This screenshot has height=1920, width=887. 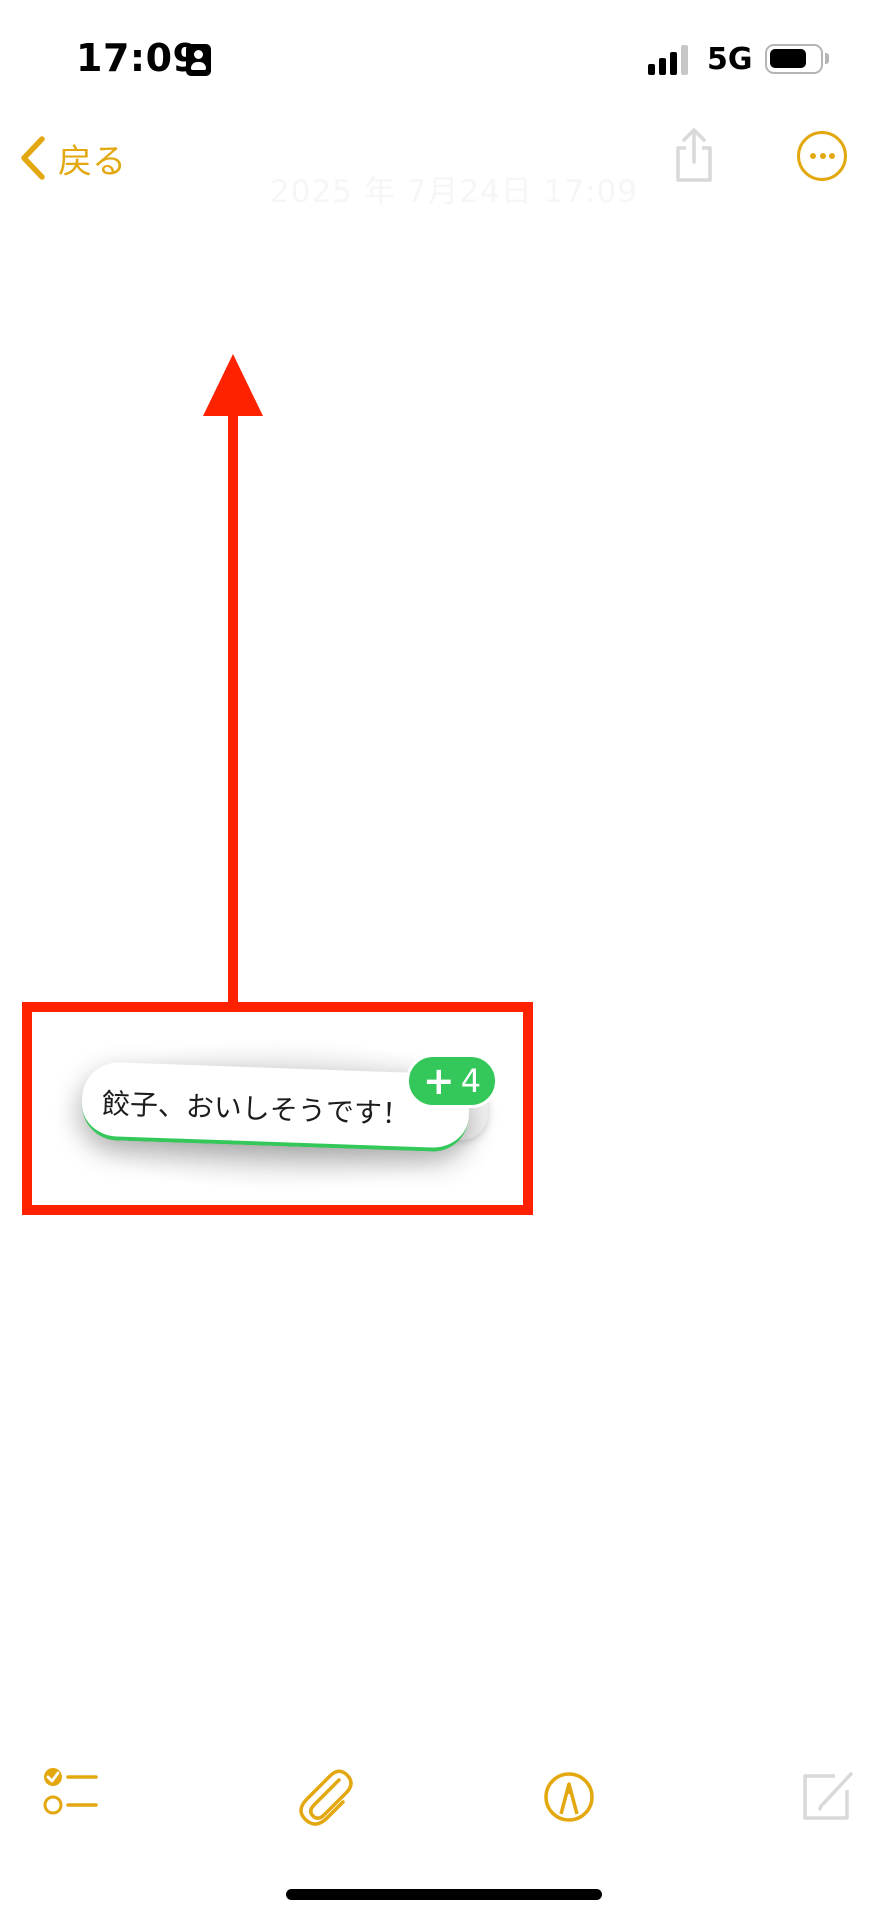 I want to click on annotation-arrow, so click(x=233, y=679).